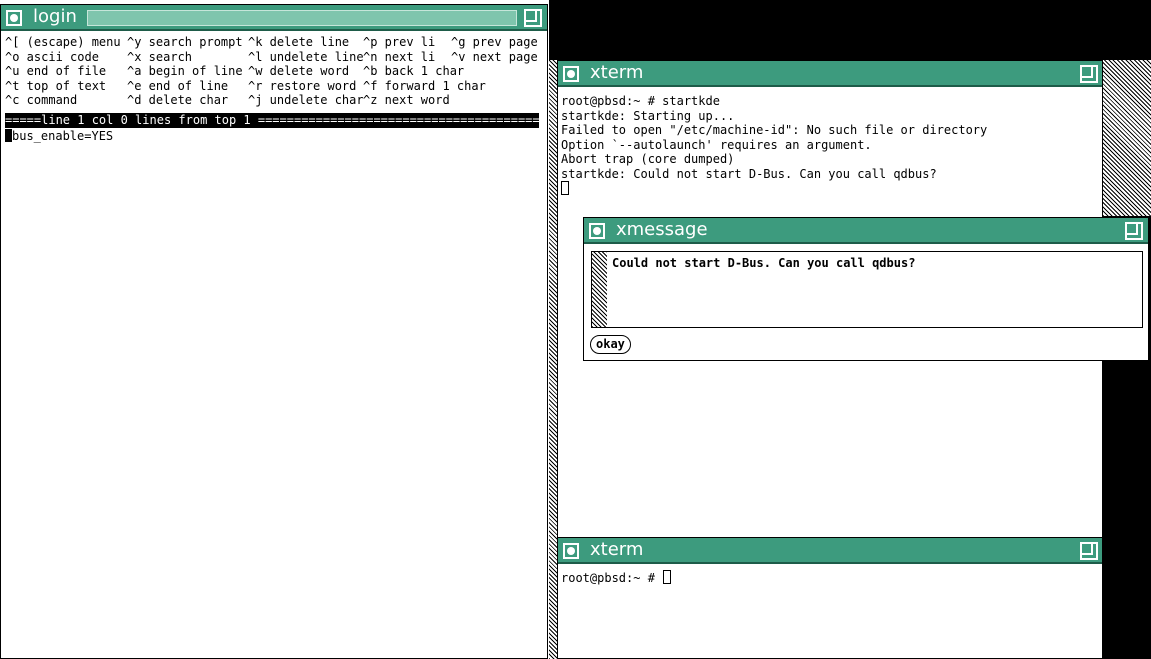 Image resolution: width=1151 pixels, height=659 pixels. I want to click on editor-content-text: bus_enable=YES, so click(63, 136).